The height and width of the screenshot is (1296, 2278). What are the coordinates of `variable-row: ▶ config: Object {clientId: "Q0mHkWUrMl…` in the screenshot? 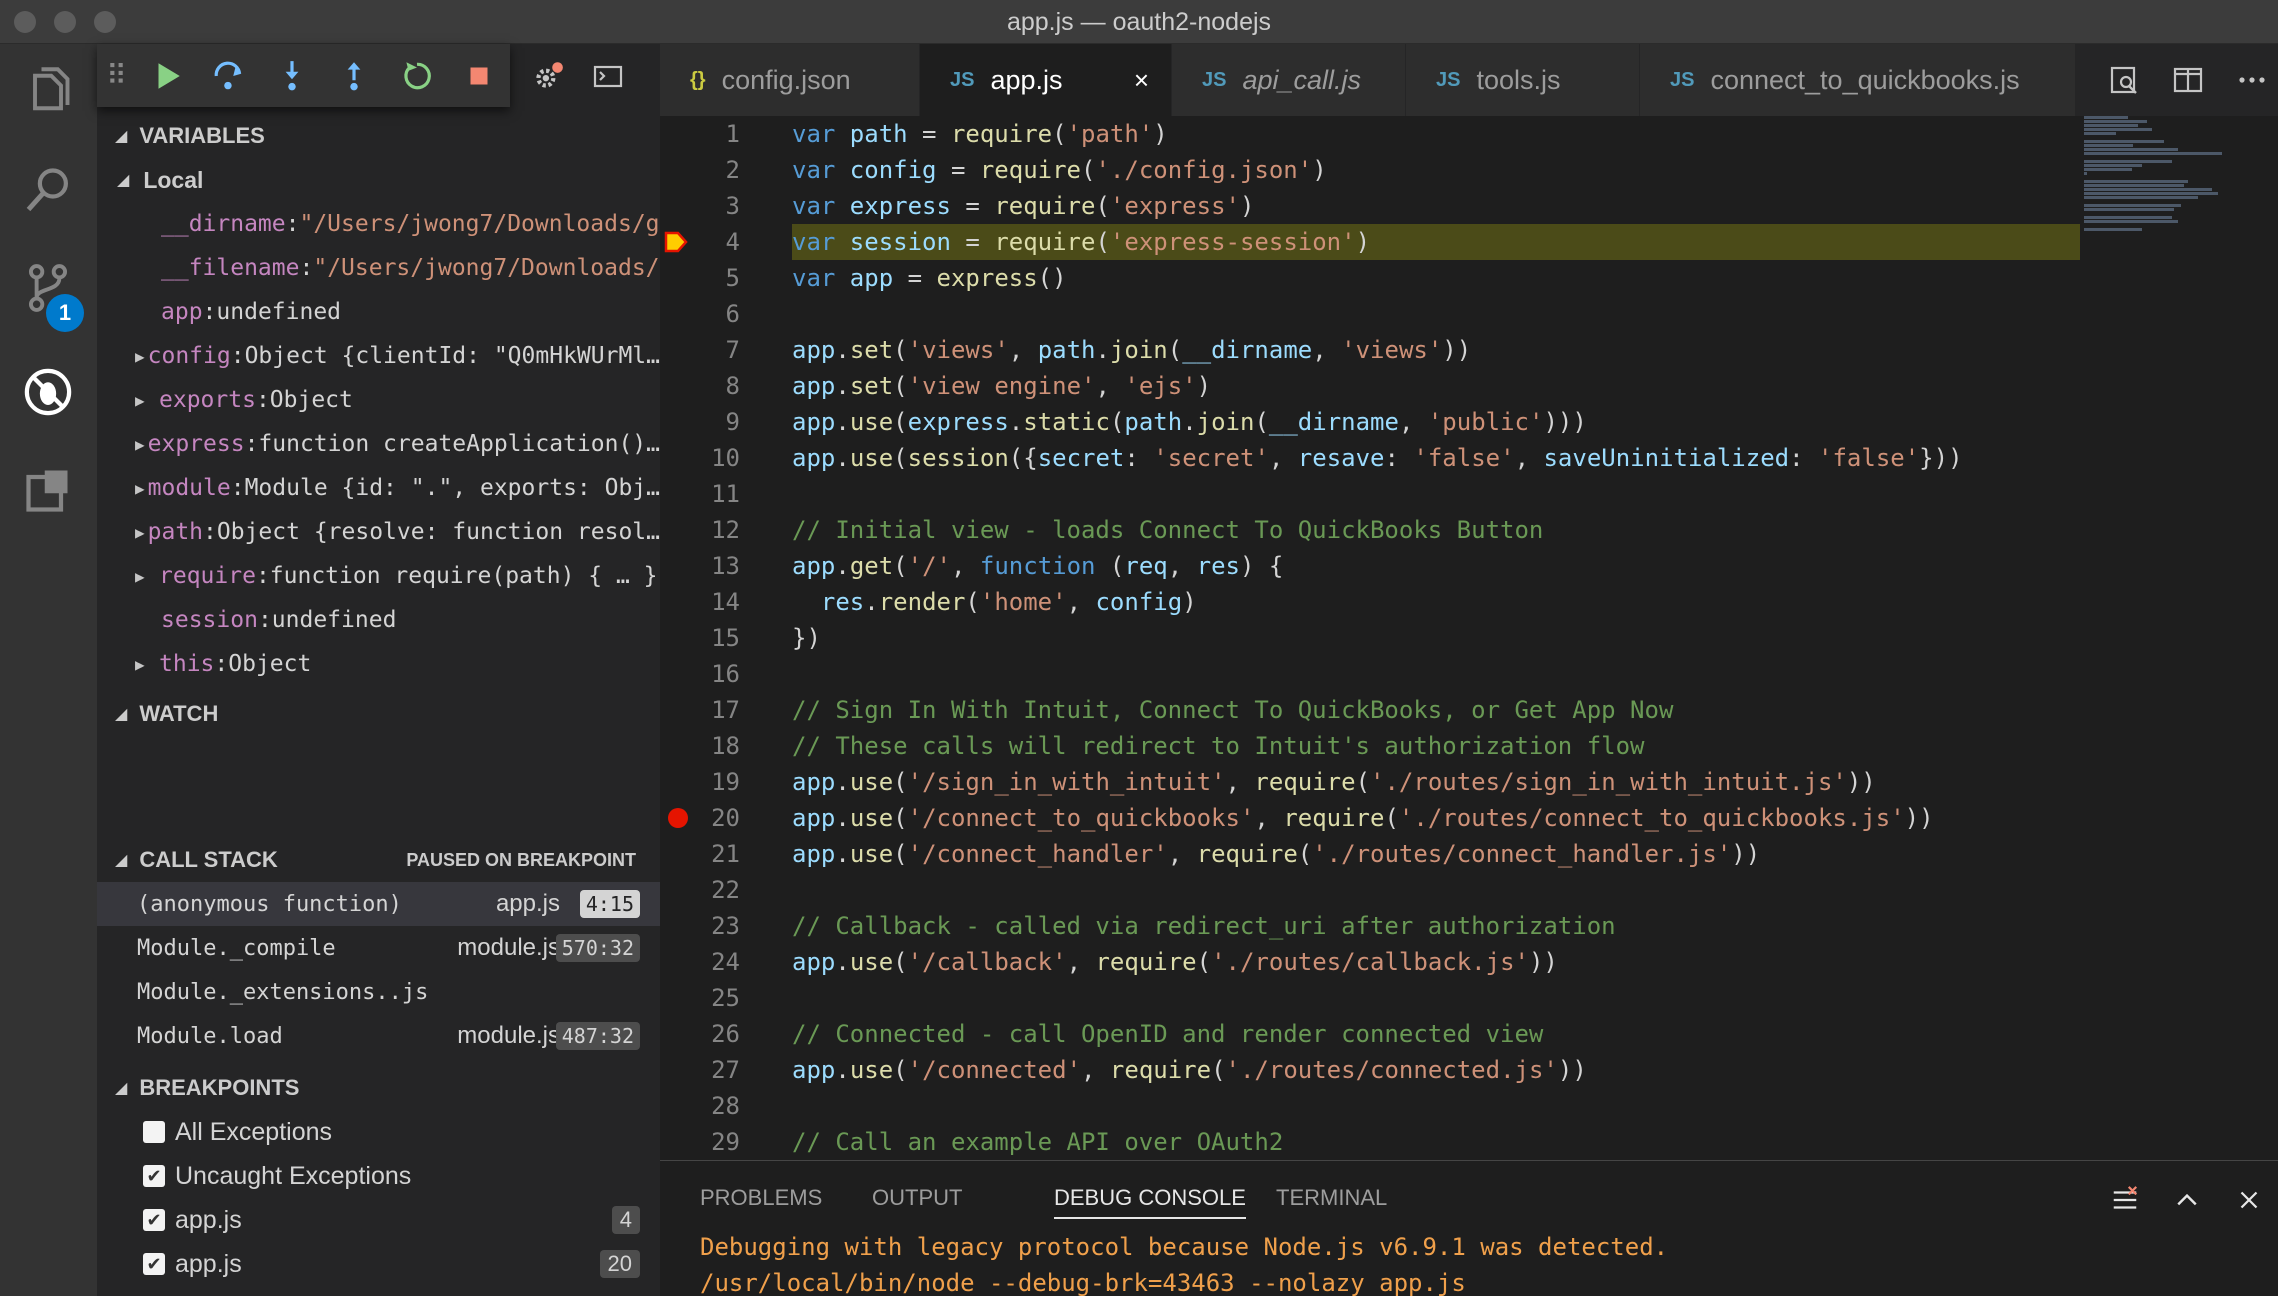 It's located at (378, 356).